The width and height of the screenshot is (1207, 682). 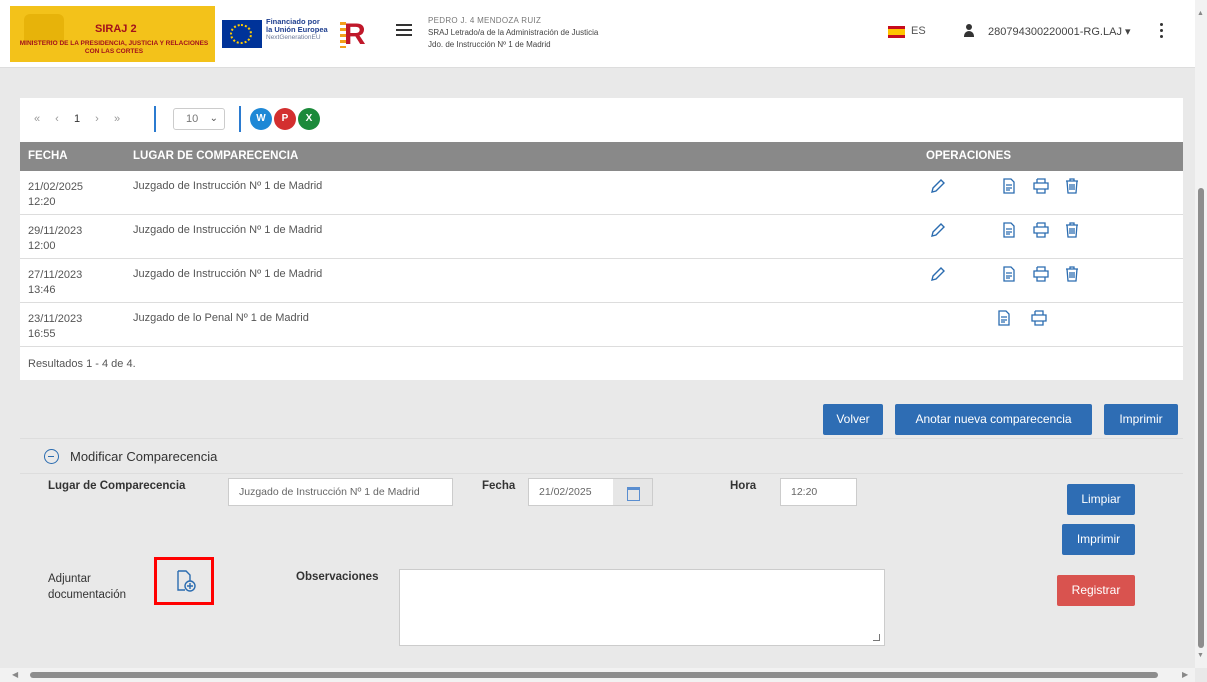 What do you see at coordinates (55, 238) in the screenshot?
I see `row-date: 29/11/2023 12:00` at bounding box center [55, 238].